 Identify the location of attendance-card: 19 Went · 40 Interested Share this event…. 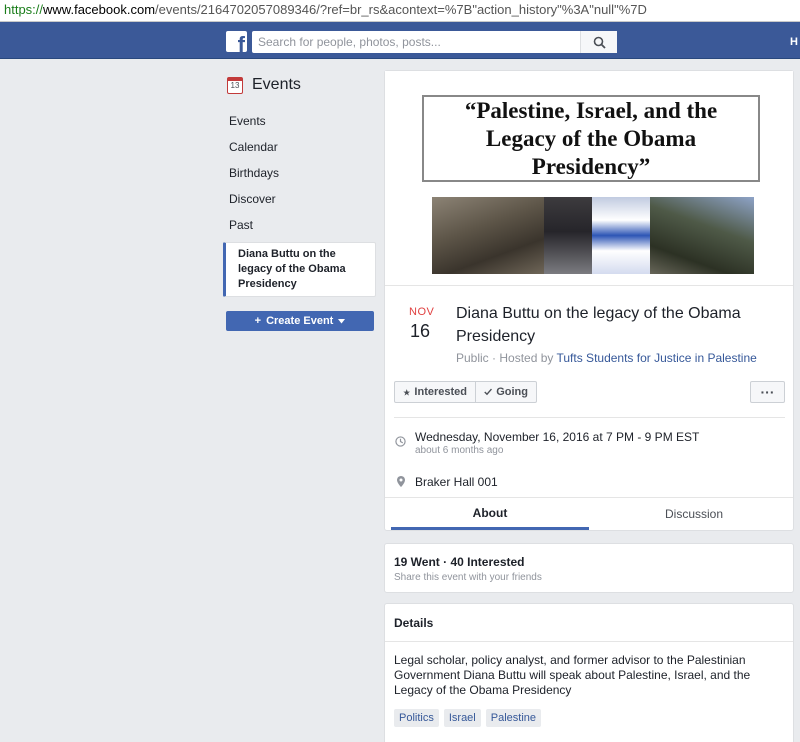
(589, 568).